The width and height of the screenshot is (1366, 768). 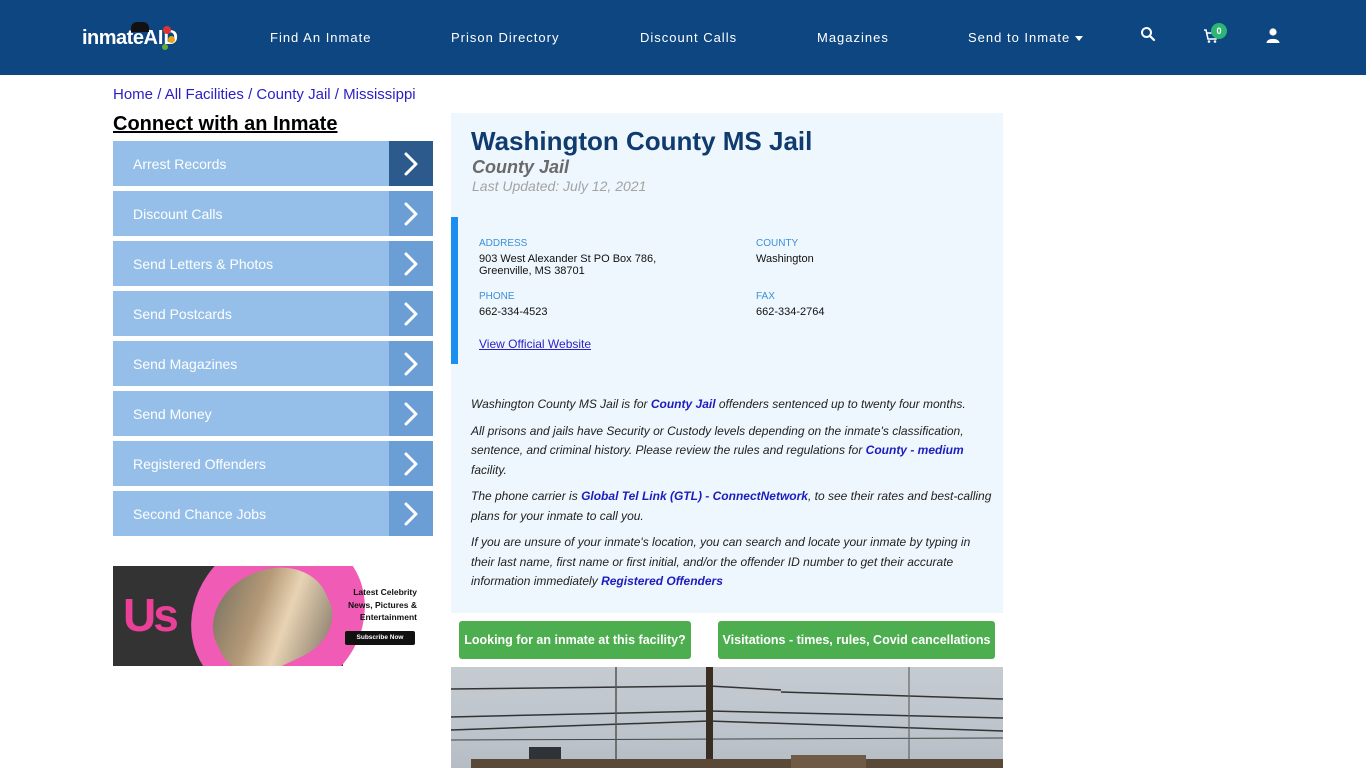 I want to click on nav-send-to-inmate-label: Send to Inmate, so click(x=1019, y=37).